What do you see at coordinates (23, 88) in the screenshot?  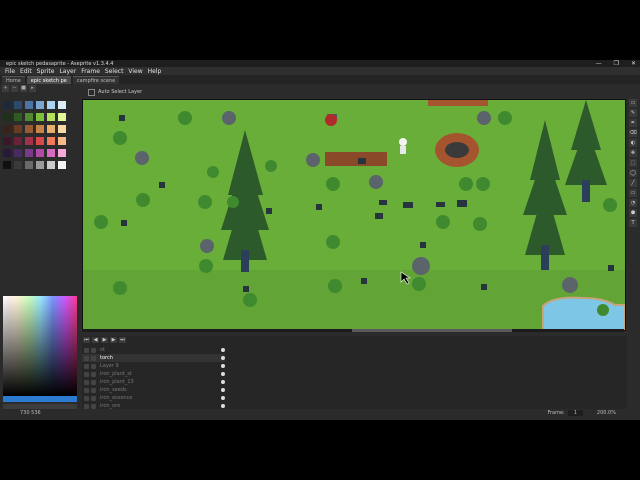 I see `palette-options-button: ■` at bounding box center [23, 88].